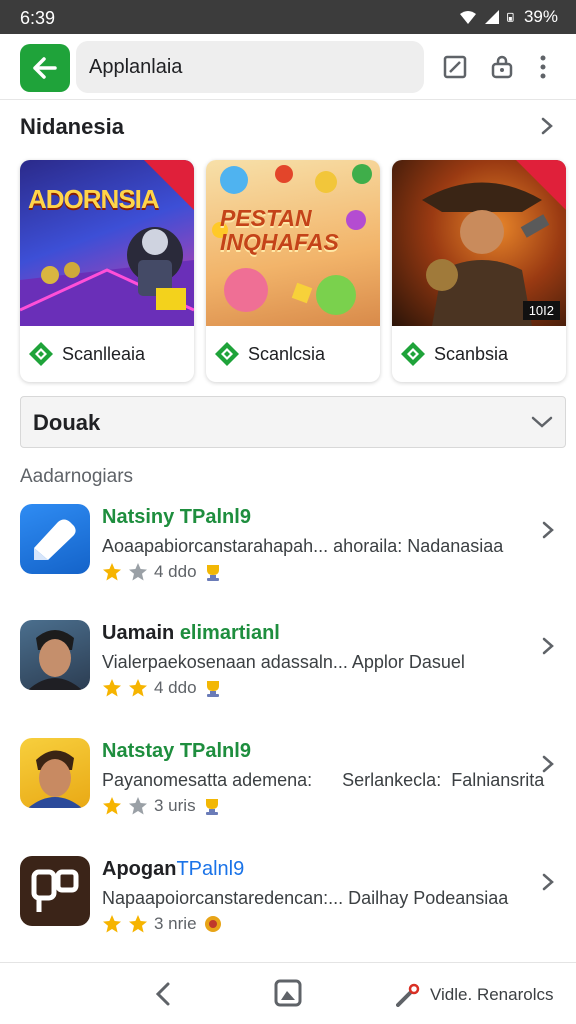 This screenshot has width=576, height=1024. Describe the element at coordinates (173, 869) in the screenshot. I see `app-title-4: ApoganTPalnl9` at that location.